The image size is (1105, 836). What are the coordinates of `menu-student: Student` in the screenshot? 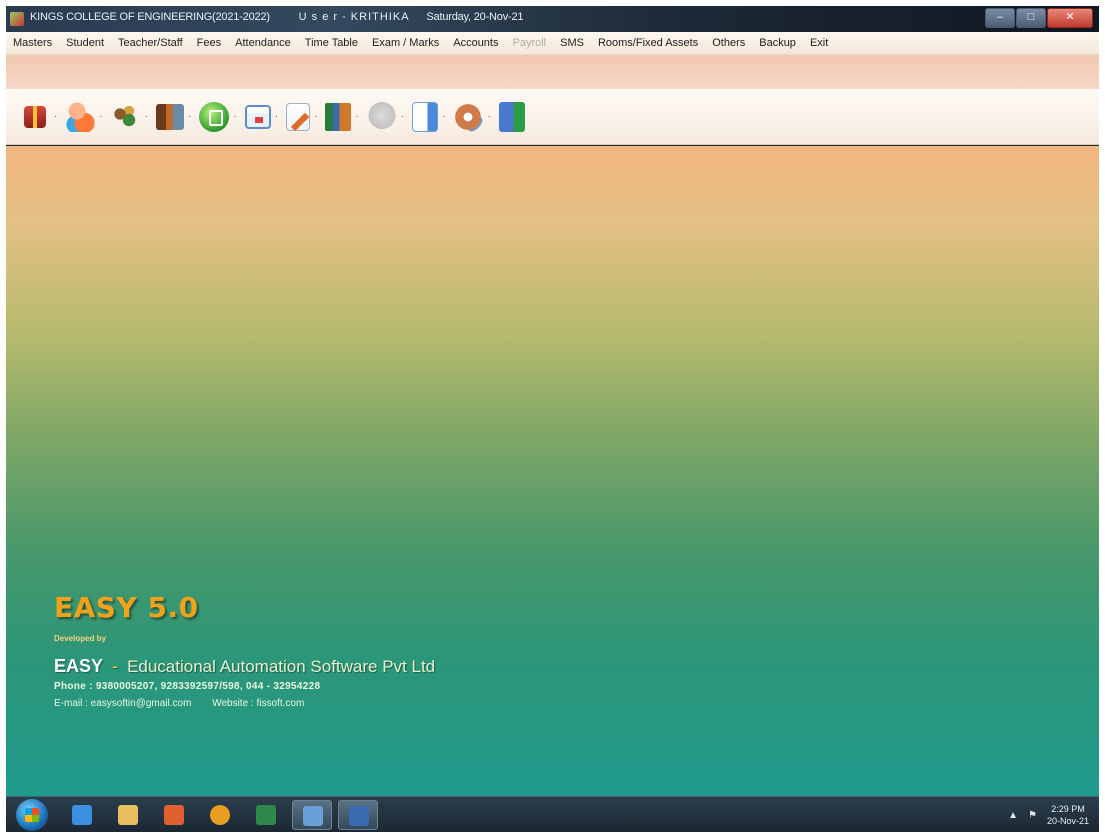 It's located at (85, 43).